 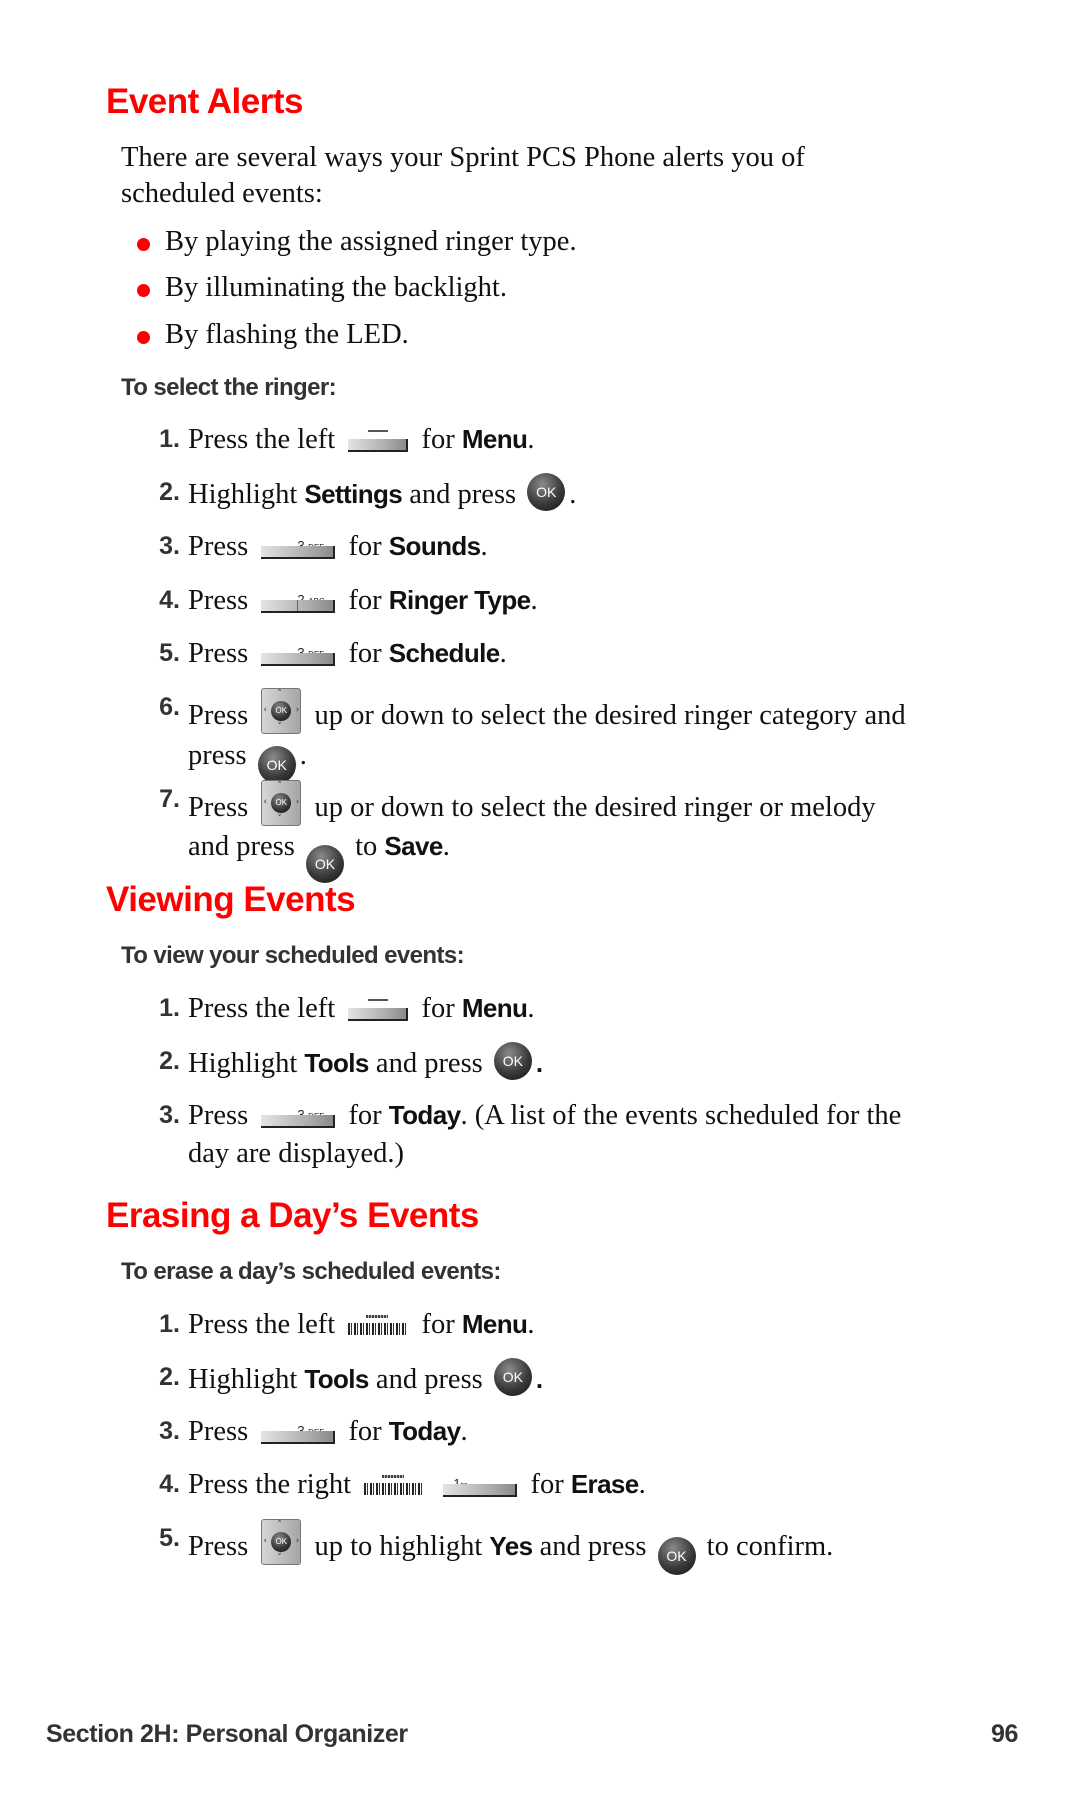 I want to click on bullet-item: By illuminating the backlight., so click(x=322, y=288).